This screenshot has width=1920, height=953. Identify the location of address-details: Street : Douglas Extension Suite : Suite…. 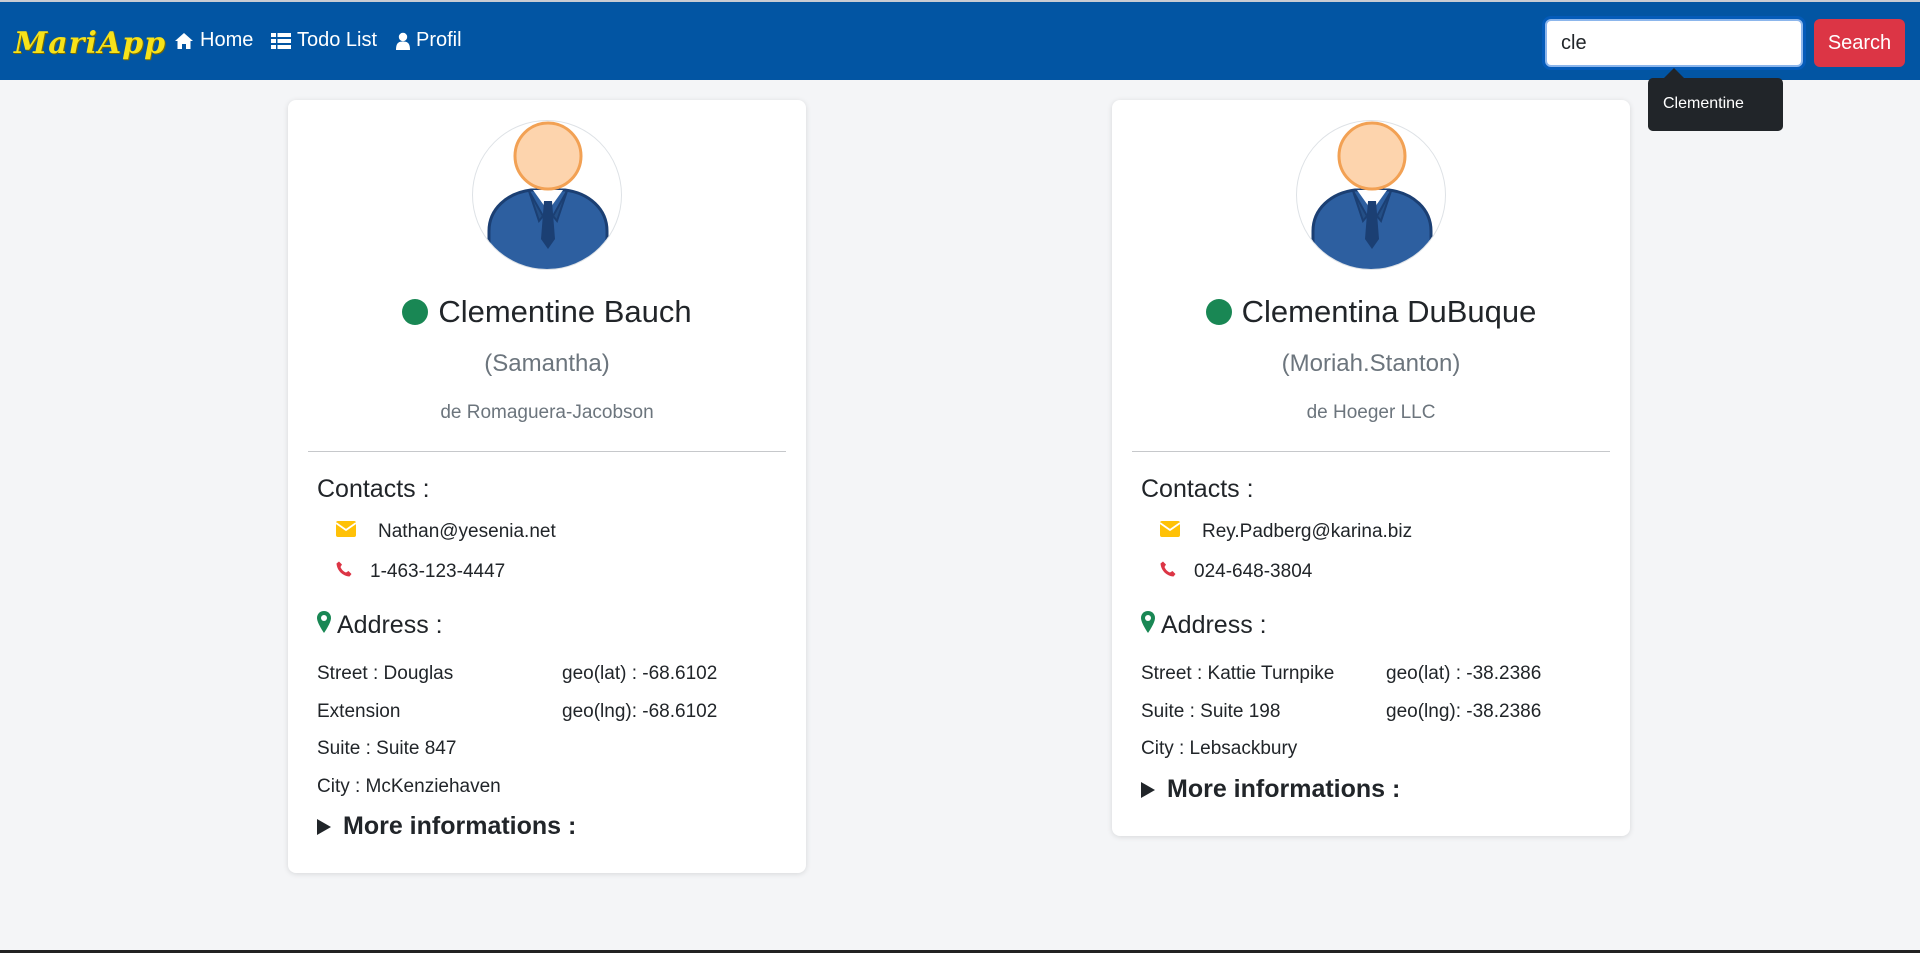
(432, 730).